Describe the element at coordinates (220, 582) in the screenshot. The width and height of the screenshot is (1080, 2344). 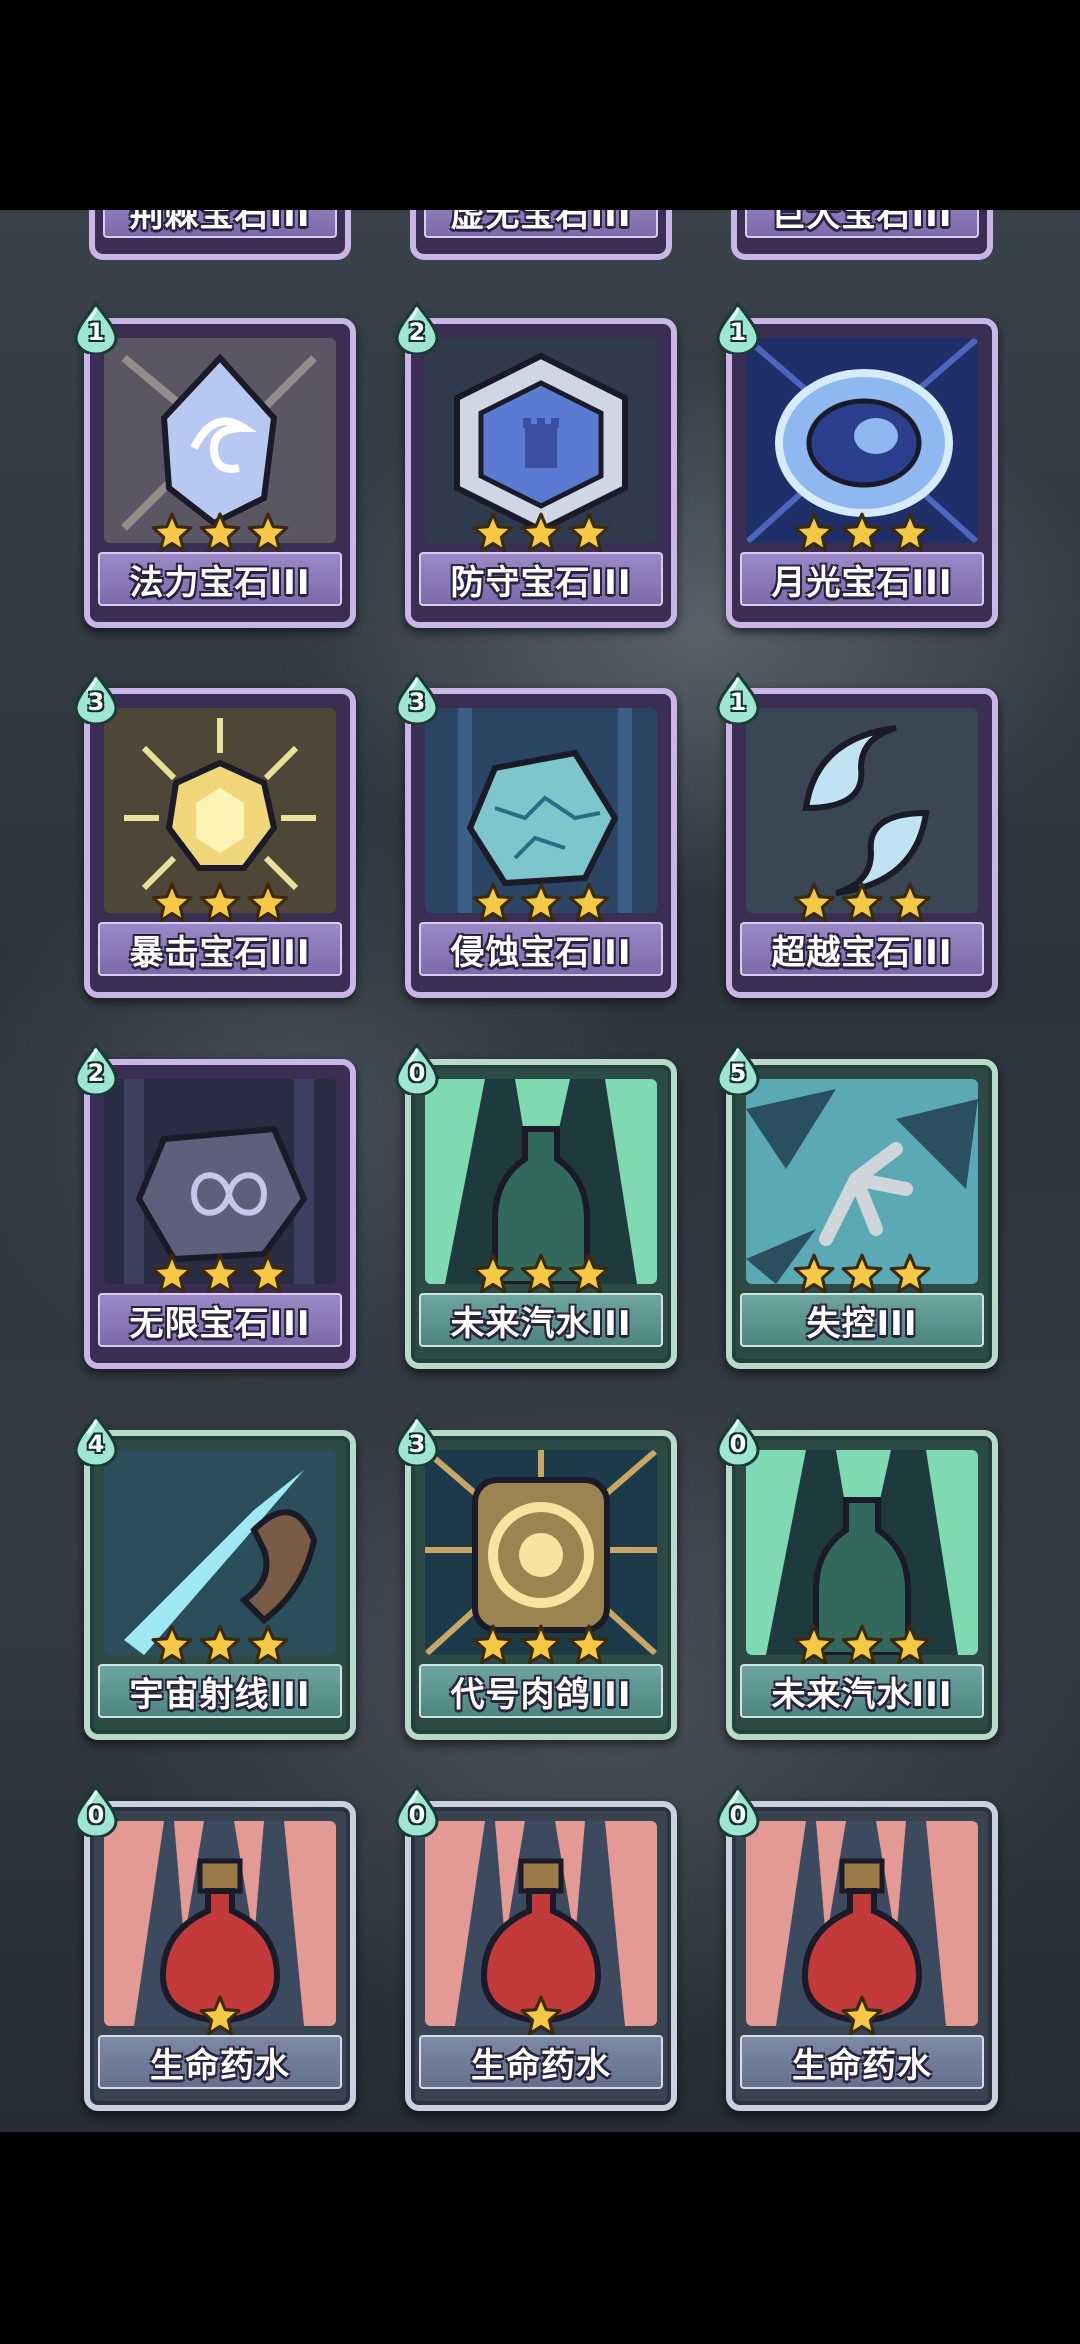
I see `card-name: 法力宝石III` at that location.